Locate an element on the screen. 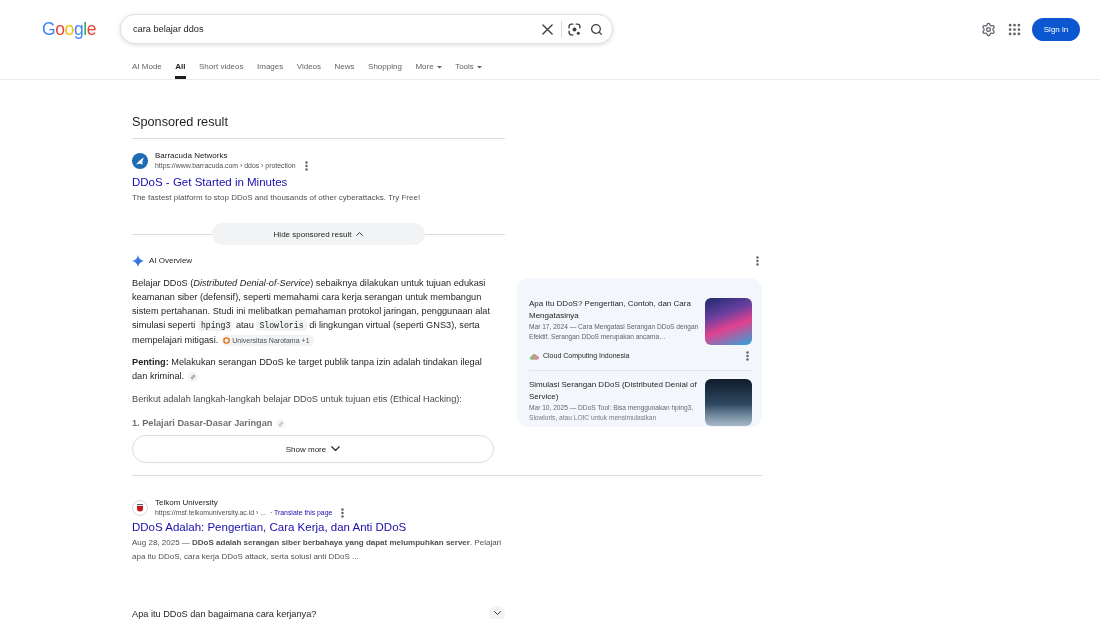 The height and width of the screenshot is (619, 1100). chevron-down-icon is located at coordinates (497, 612).